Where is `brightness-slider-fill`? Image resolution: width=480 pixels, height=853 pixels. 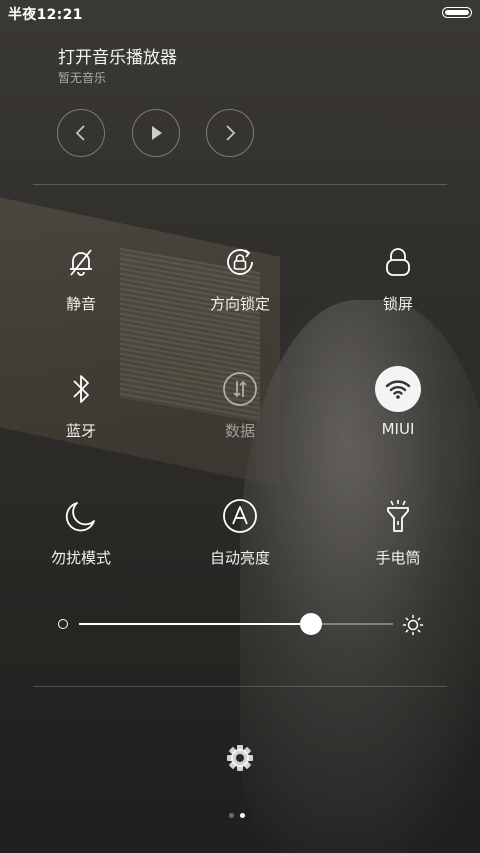 brightness-slider-fill is located at coordinates (195, 624).